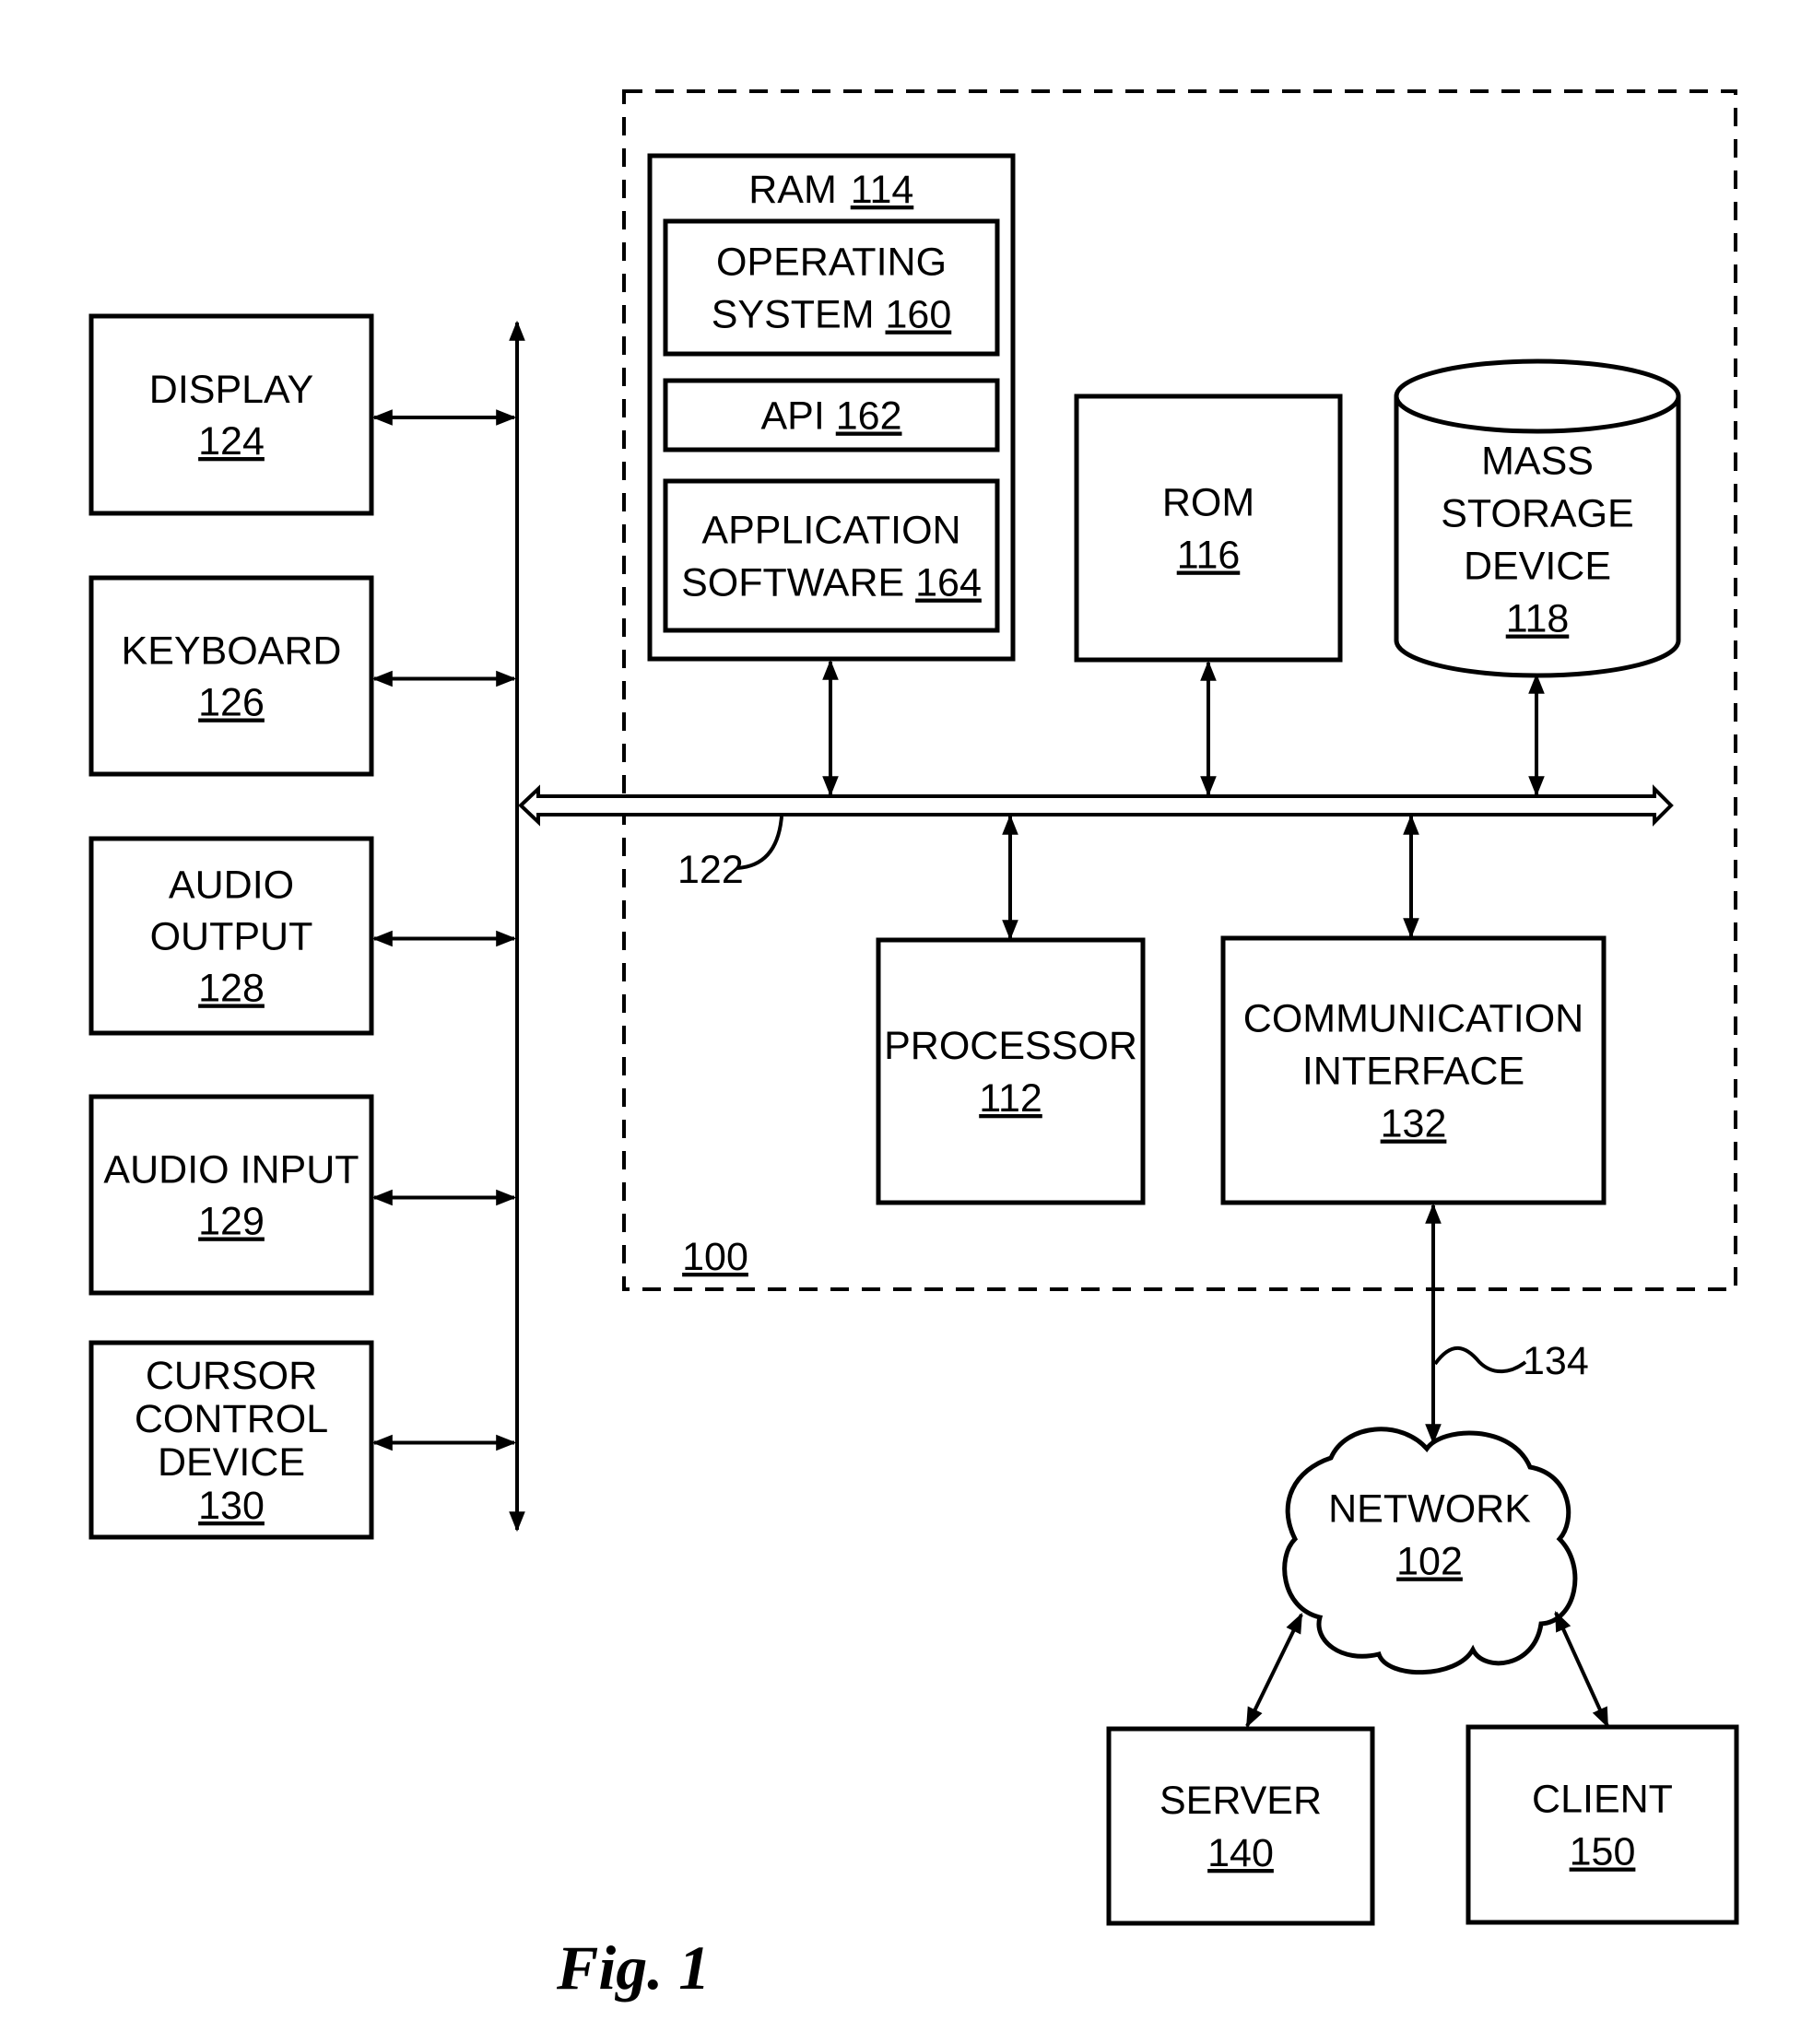 Image resolution: width=1801 pixels, height=2044 pixels. What do you see at coordinates (1240, 1801) in the screenshot?
I see `block-label: SERVER` at bounding box center [1240, 1801].